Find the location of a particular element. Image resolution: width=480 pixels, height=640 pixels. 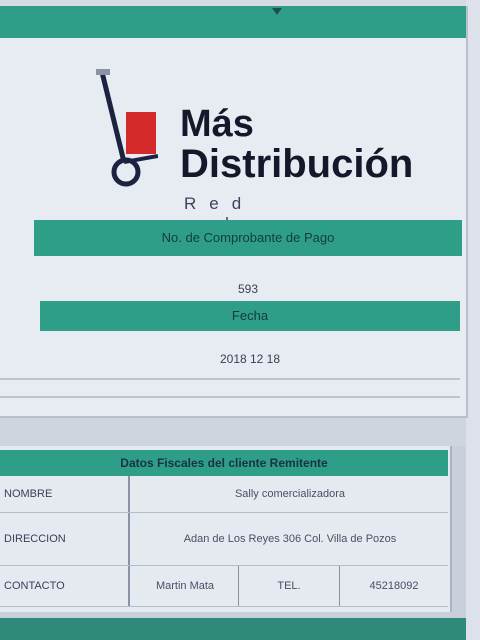

fecha-header: Fecha is located at coordinates (250, 316).